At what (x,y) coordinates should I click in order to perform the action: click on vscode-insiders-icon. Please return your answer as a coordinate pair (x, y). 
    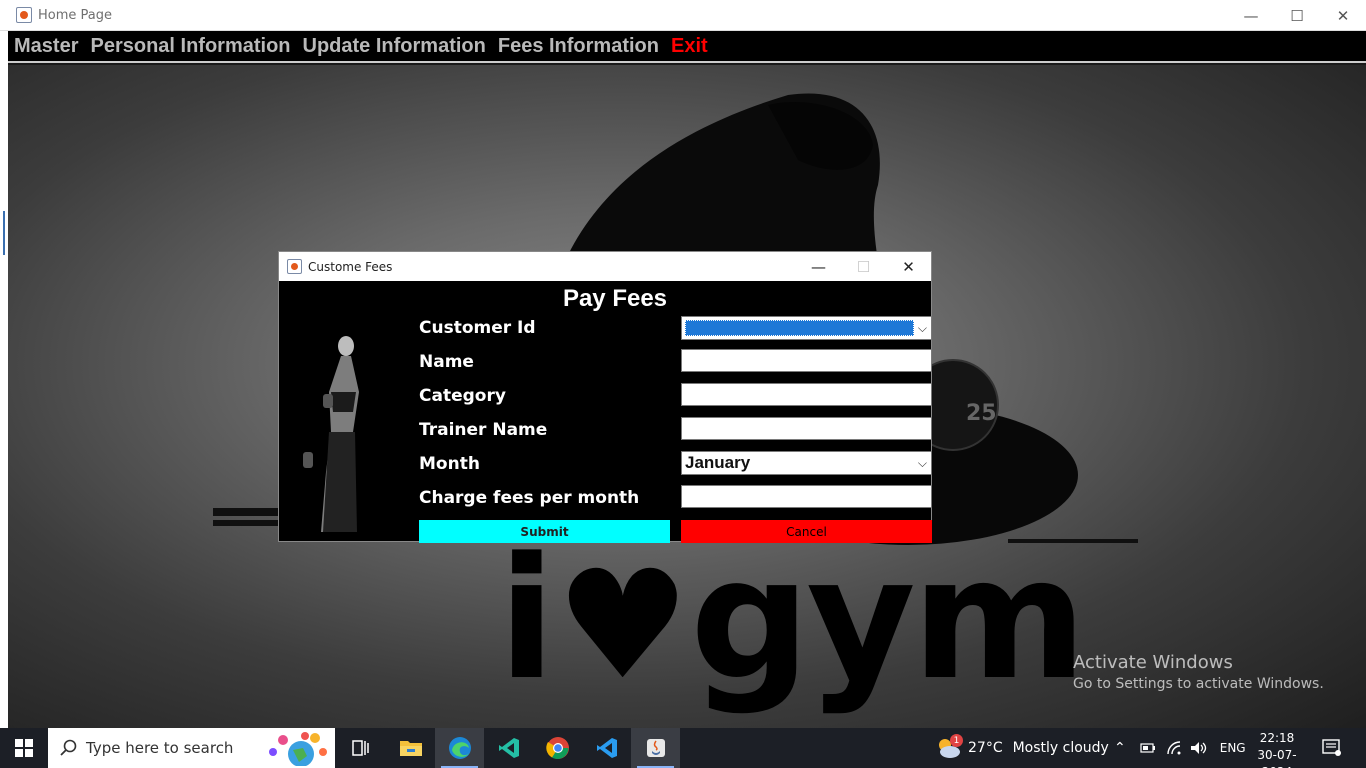
    Looking at the image, I should click on (508, 748).